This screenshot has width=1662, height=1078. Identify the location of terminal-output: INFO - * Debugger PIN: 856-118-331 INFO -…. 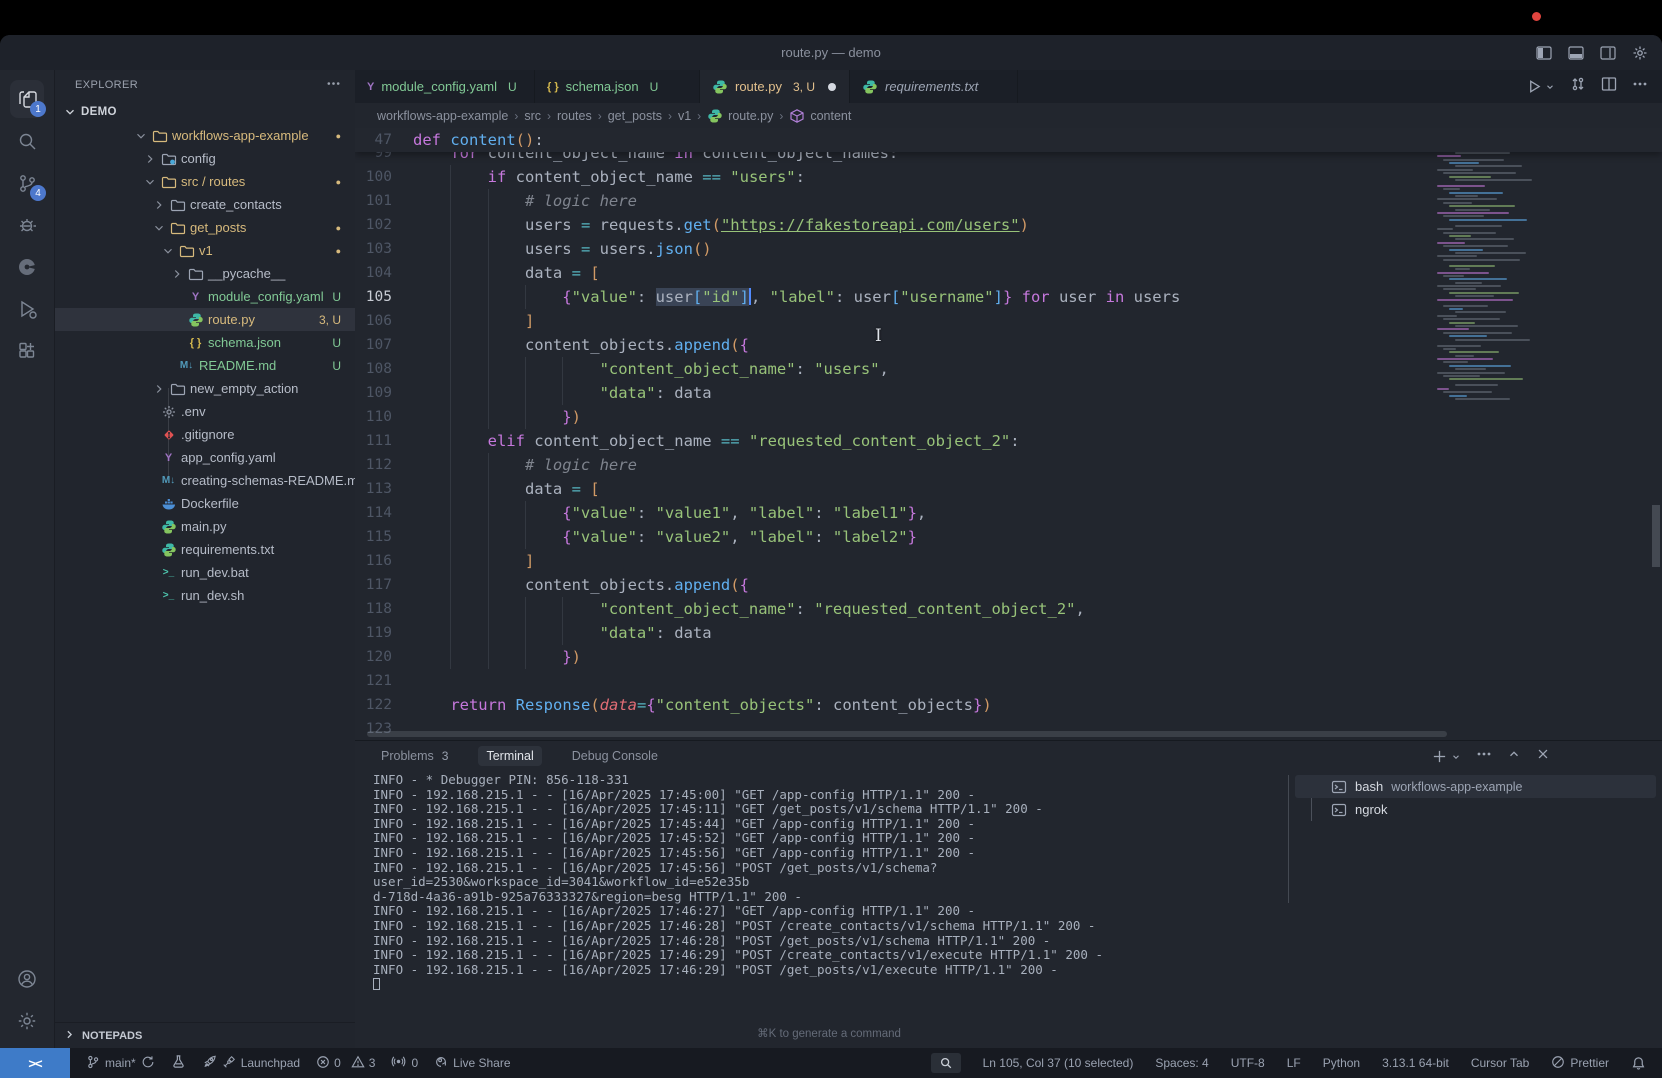
(829, 894).